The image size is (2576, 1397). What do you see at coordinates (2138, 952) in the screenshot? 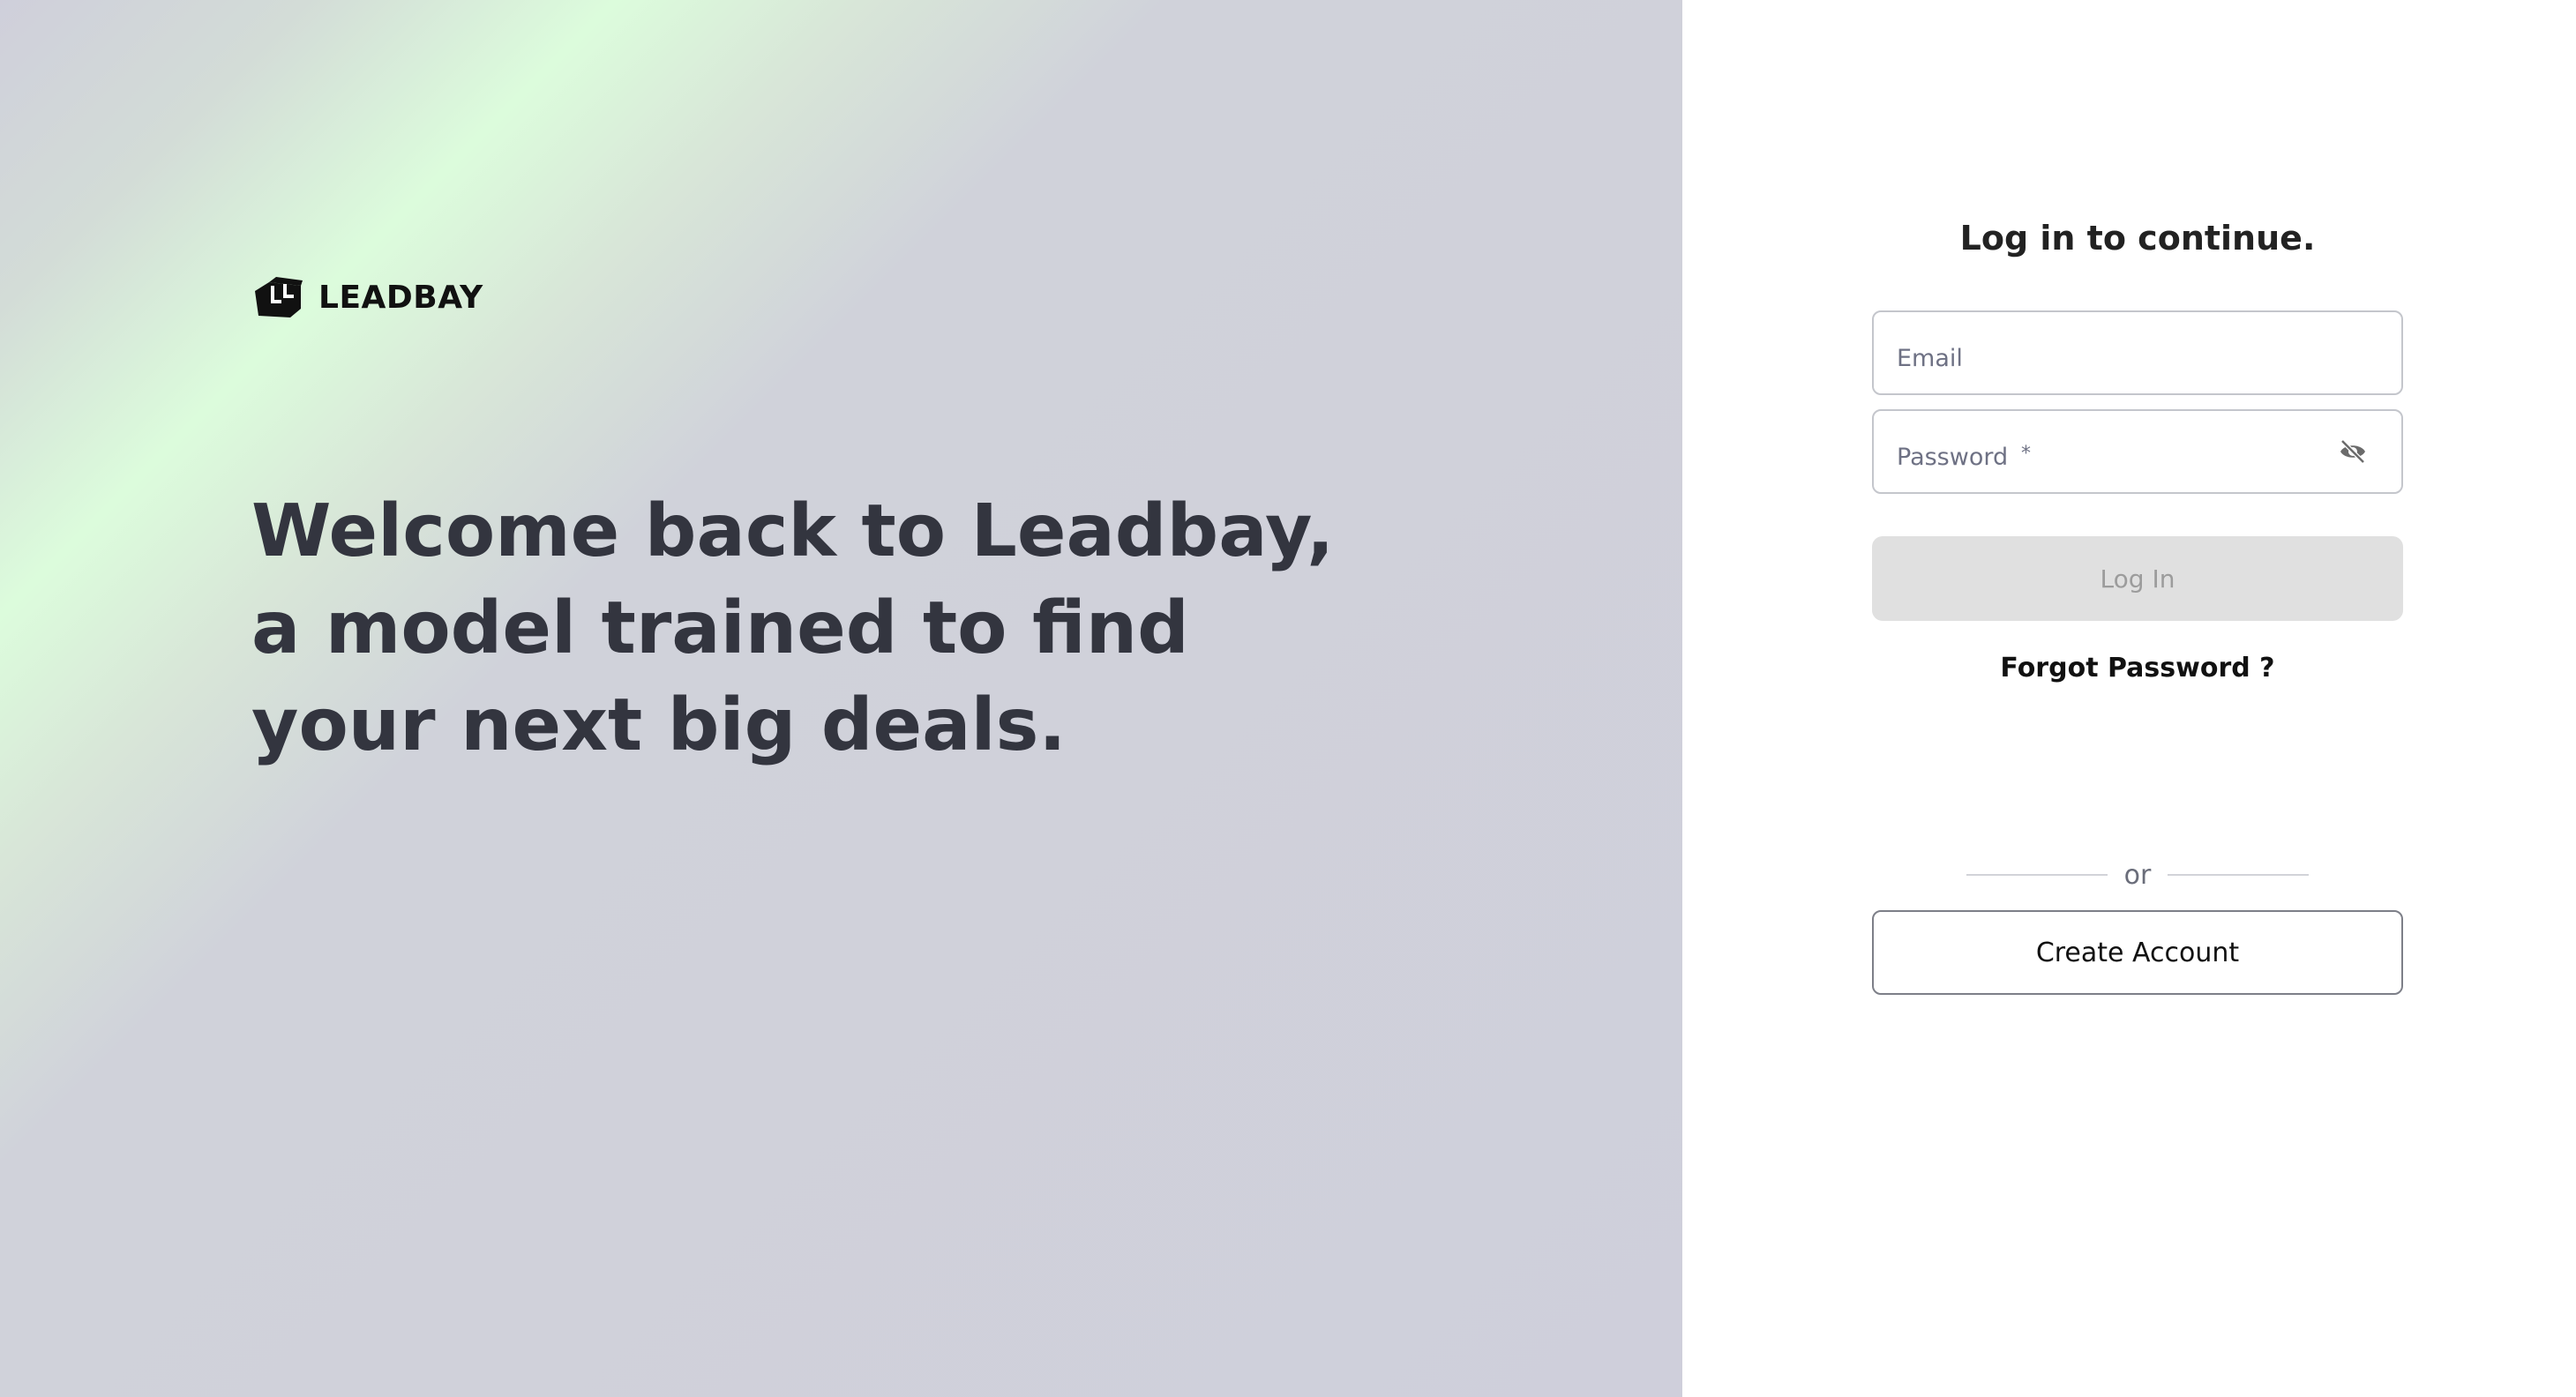
I see `create-account-button: Create Account` at bounding box center [2138, 952].